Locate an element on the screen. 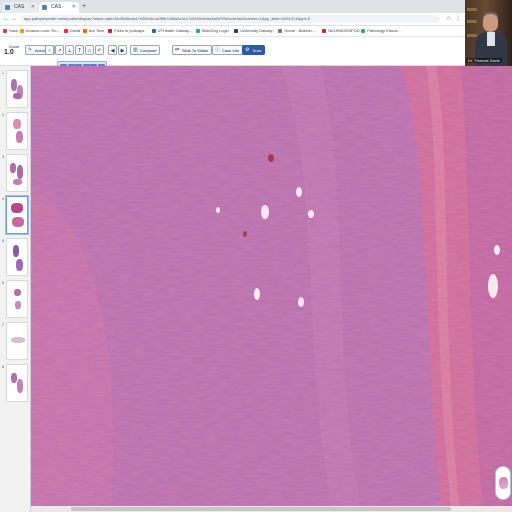  bookshelf is located at coordinates (472, 21).